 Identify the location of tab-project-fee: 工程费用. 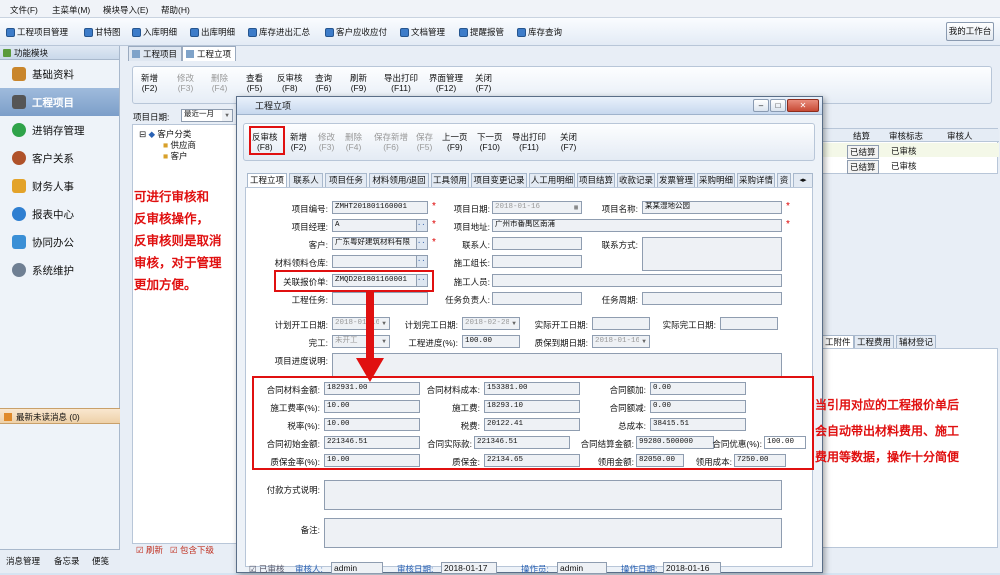
(874, 342).